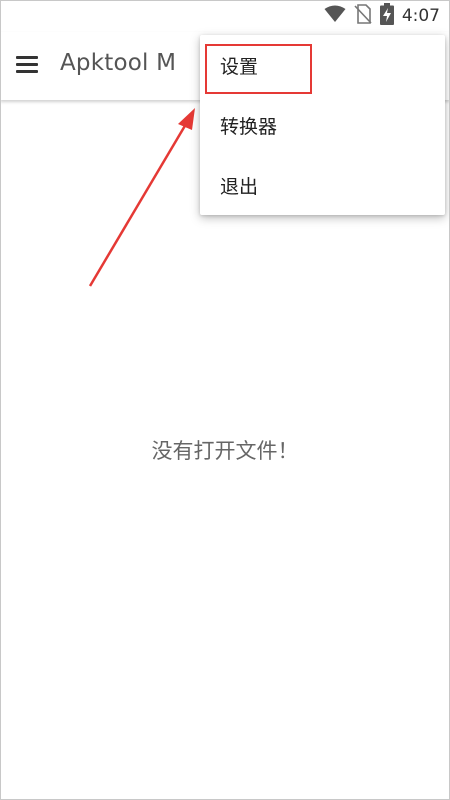 This screenshot has height=800, width=450. What do you see at coordinates (225, 16) in the screenshot?
I see `status-bar: 4:07` at bounding box center [225, 16].